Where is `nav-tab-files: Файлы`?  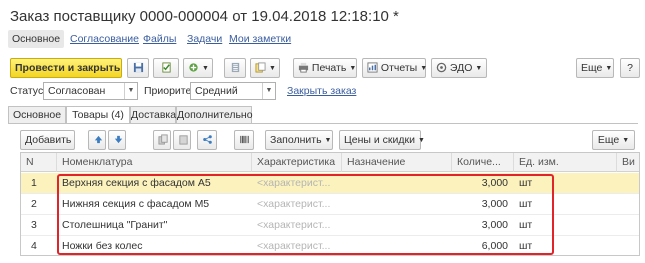
nav-tab-files: Файлы is located at coordinates (159, 39).